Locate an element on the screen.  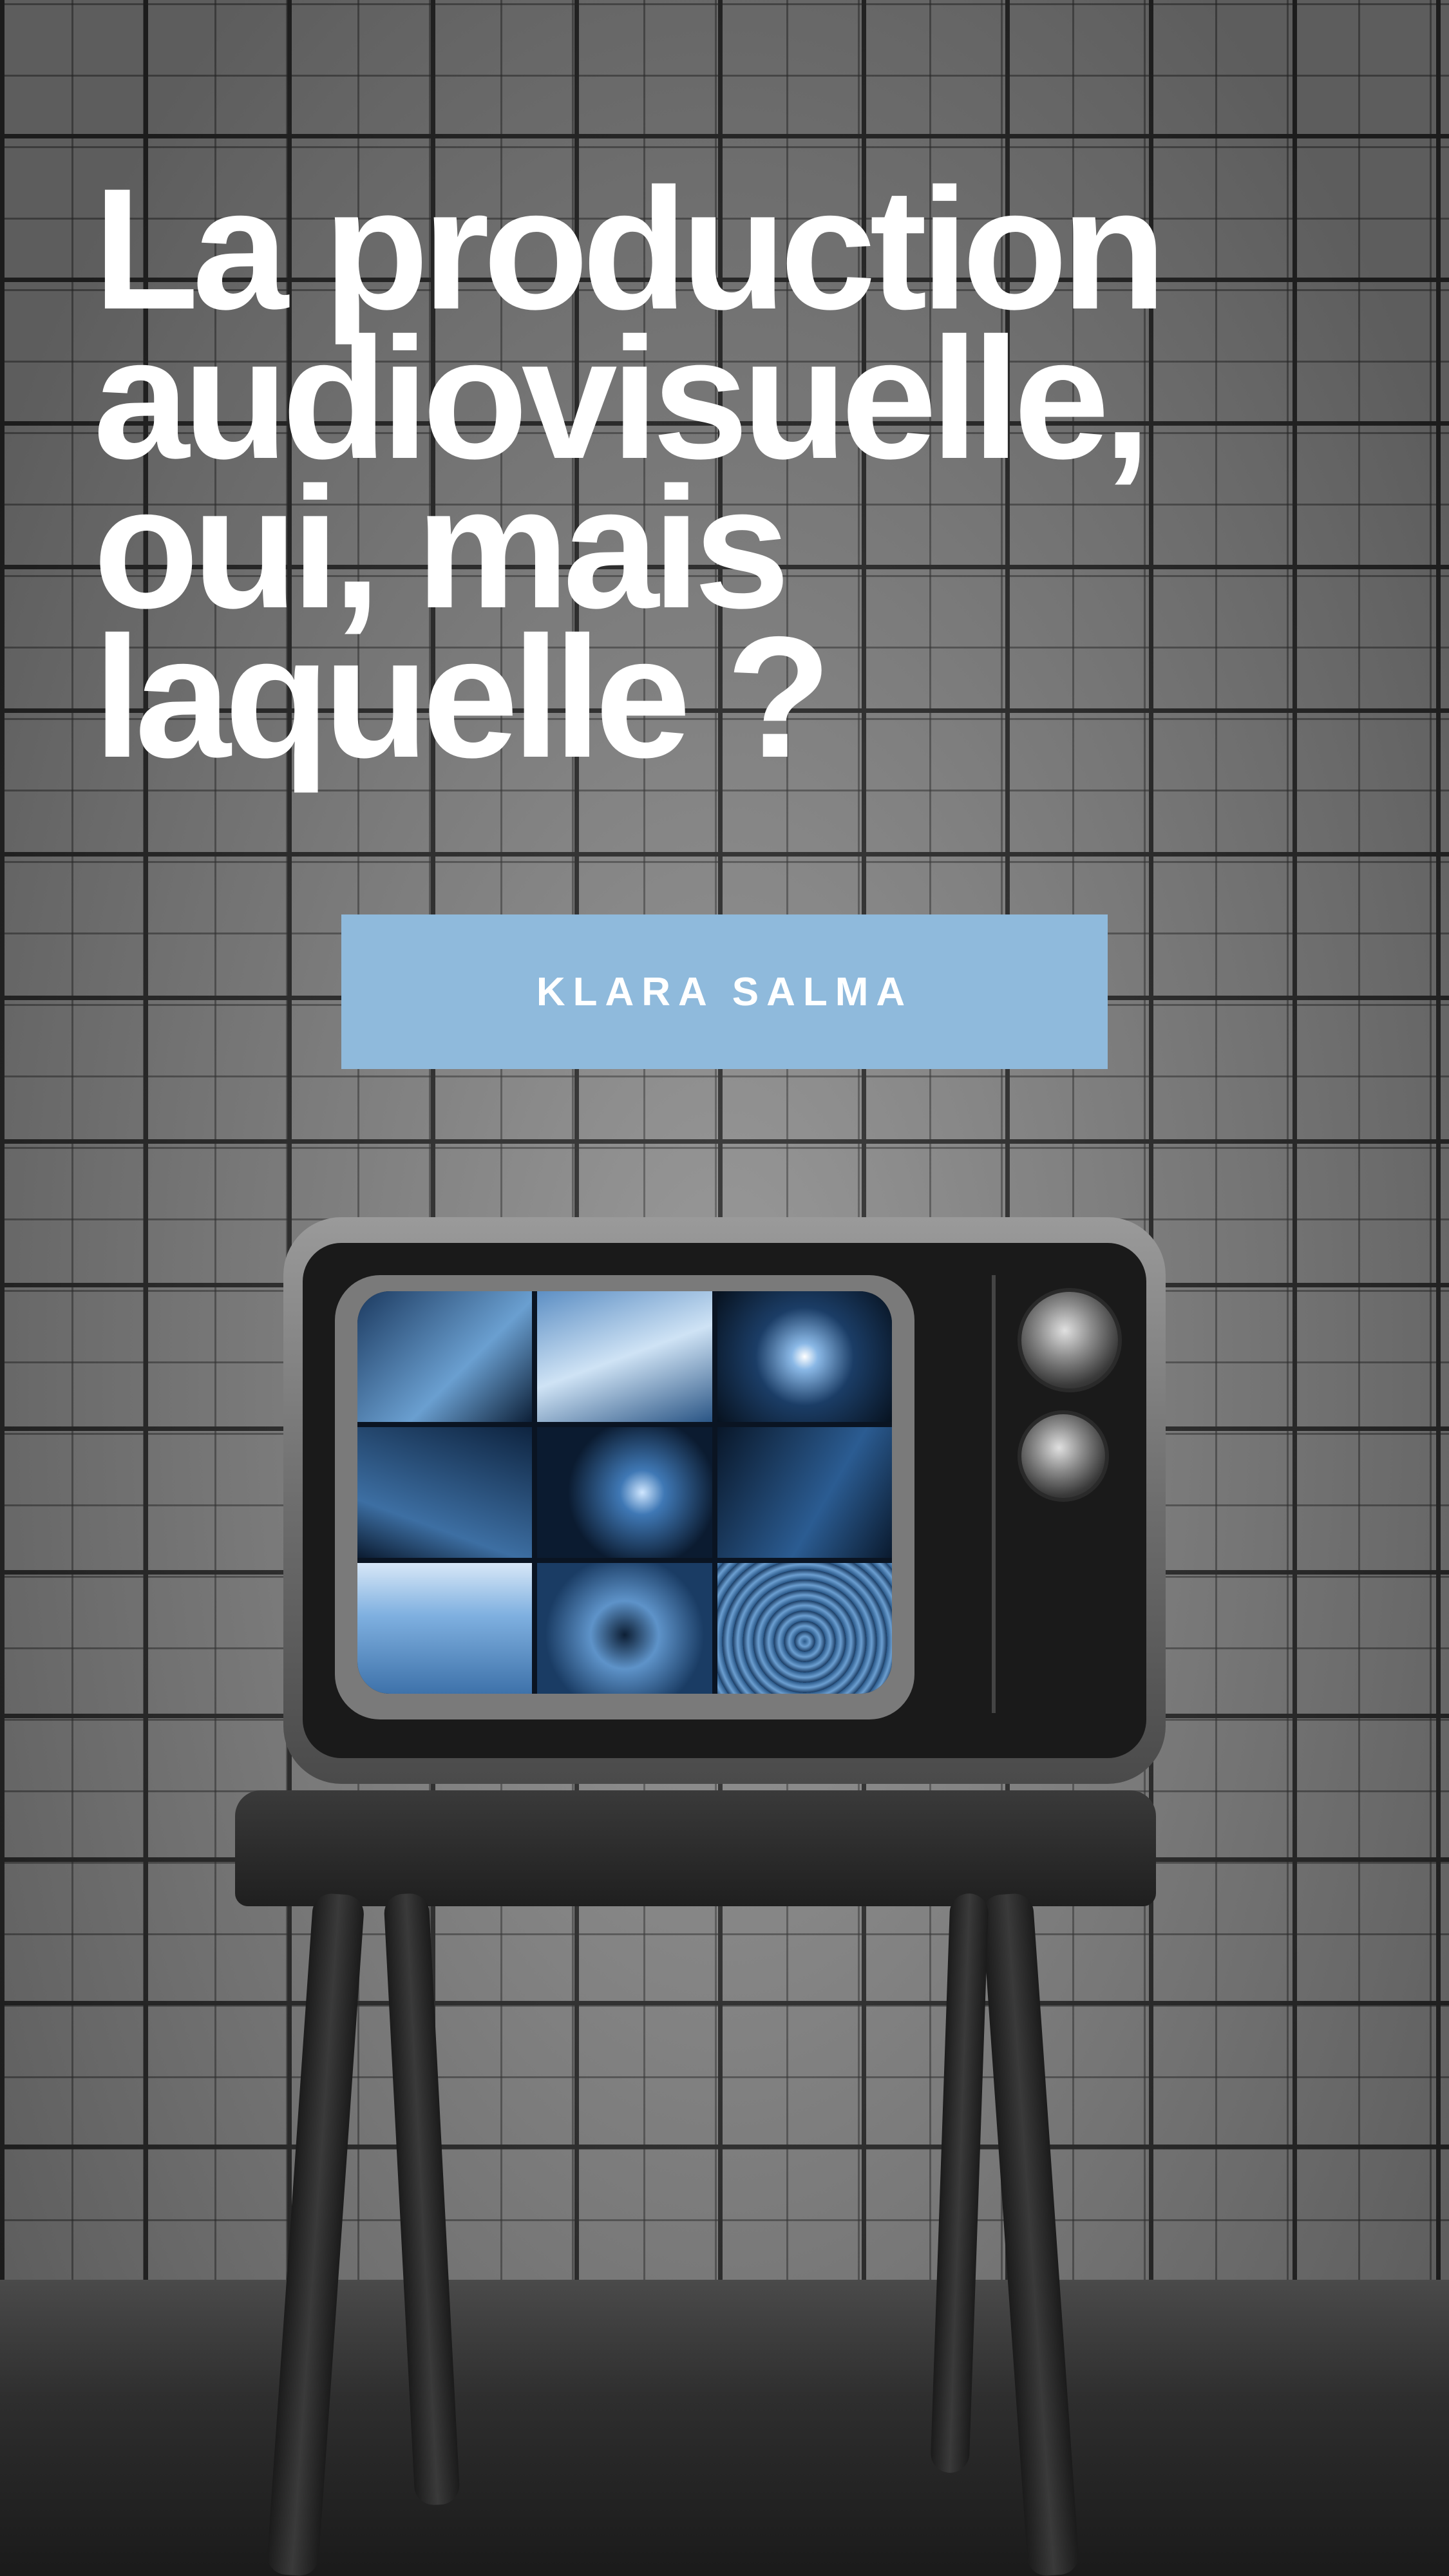
tv-control-panel-divider is located at coordinates (994, 1494).